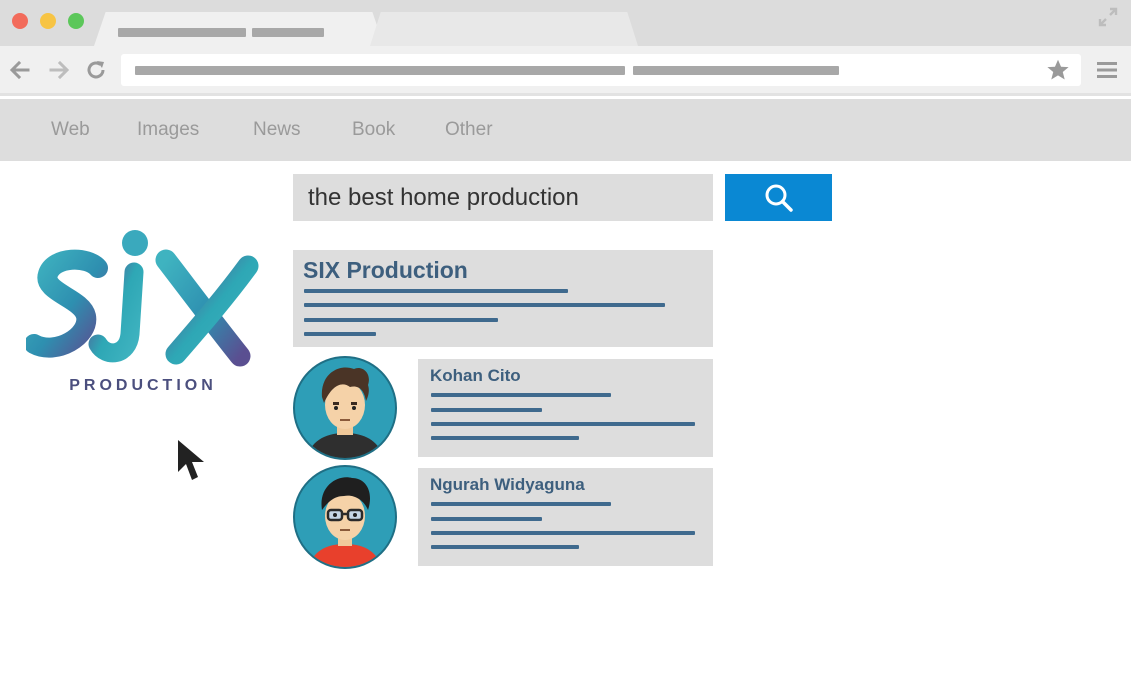 The image size is (1131, 696). Describe the element at coordinates (20, 21) in the screenshot. I see `close-window-button` at that location.